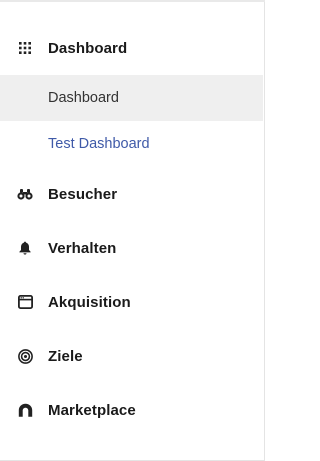  Describe the element at coordinates (132, 1) in the screenshot. I see `top-divider` at that location.